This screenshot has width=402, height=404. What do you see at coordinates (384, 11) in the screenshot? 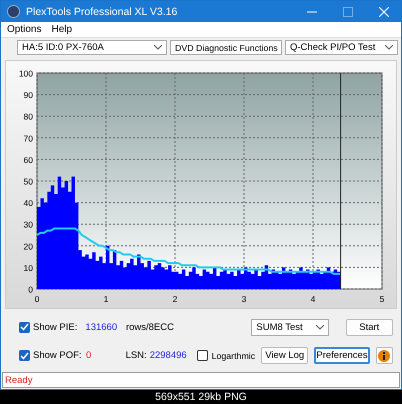
I see `close-icon` at bounding box center [384, 11].